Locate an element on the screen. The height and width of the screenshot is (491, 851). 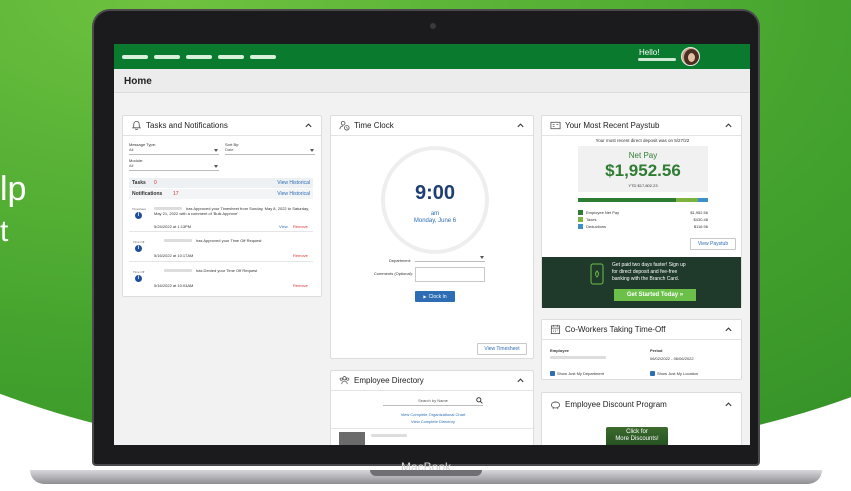
location-checkbox is located at coordinates (652, 373).